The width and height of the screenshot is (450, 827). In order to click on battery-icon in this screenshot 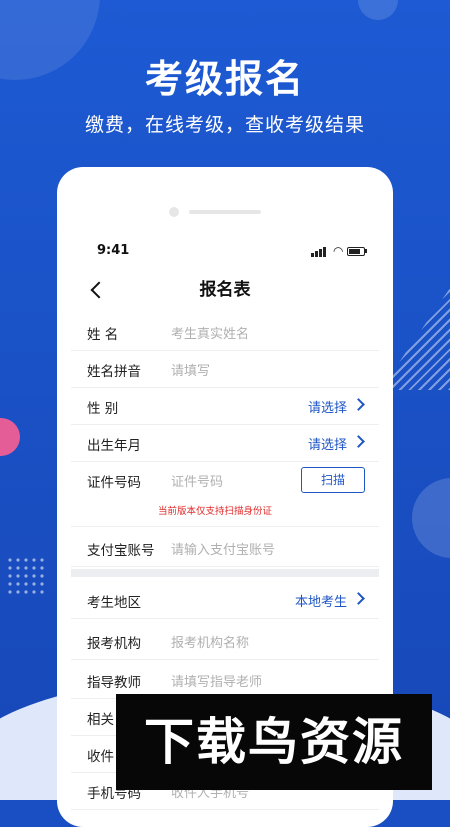, I will do `click(356, 251)`.